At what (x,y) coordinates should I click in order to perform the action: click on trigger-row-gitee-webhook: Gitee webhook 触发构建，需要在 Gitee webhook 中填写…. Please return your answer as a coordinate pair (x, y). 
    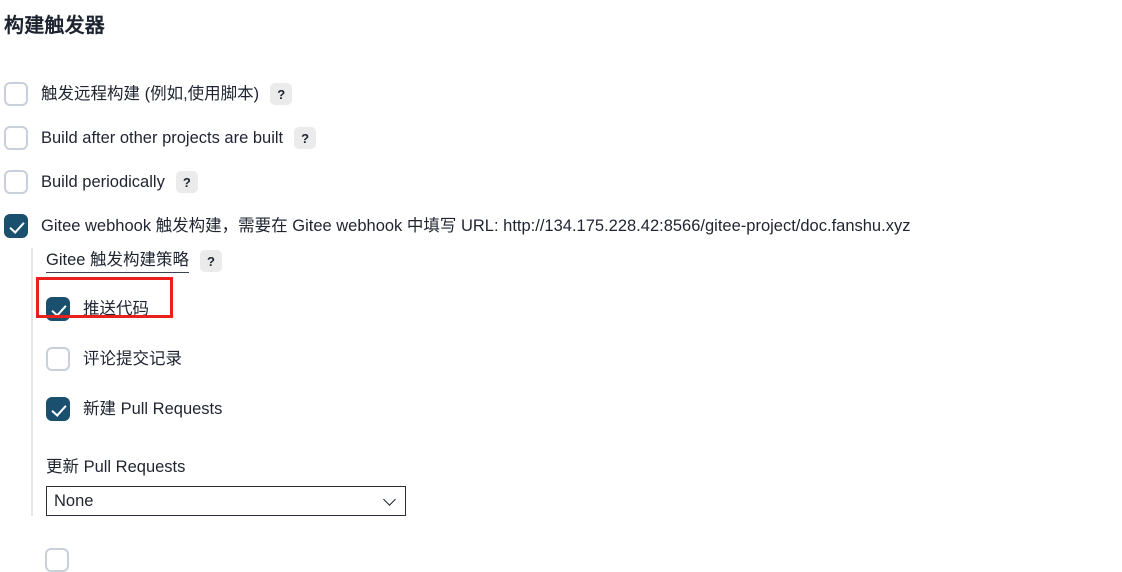
    Looking at the image, I should click on (559, 226).